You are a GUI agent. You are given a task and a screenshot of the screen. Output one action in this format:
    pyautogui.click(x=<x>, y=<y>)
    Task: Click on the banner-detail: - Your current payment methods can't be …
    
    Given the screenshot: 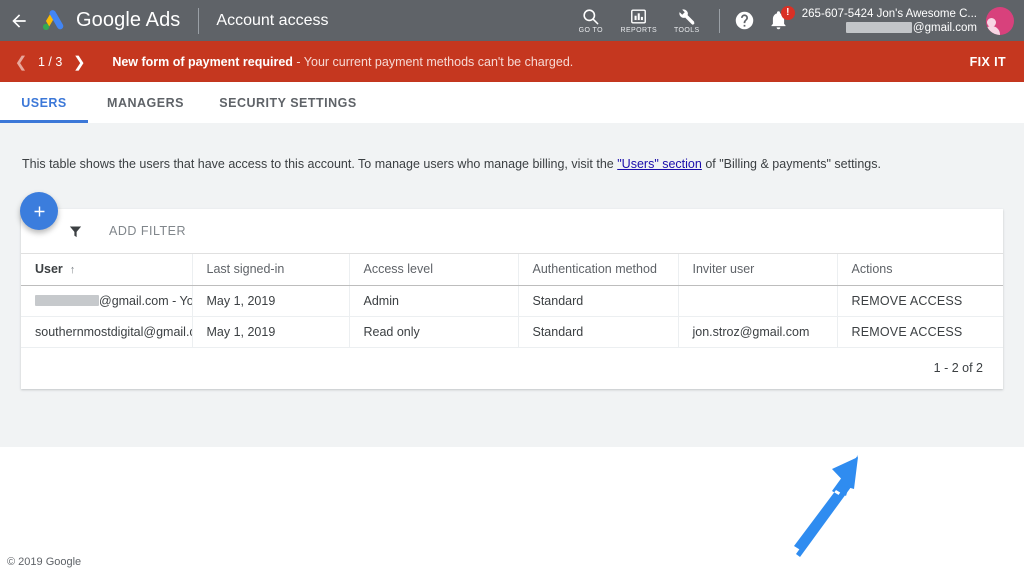 What is the action you would take?
    pyautogui.click(x=433, y=61)
    